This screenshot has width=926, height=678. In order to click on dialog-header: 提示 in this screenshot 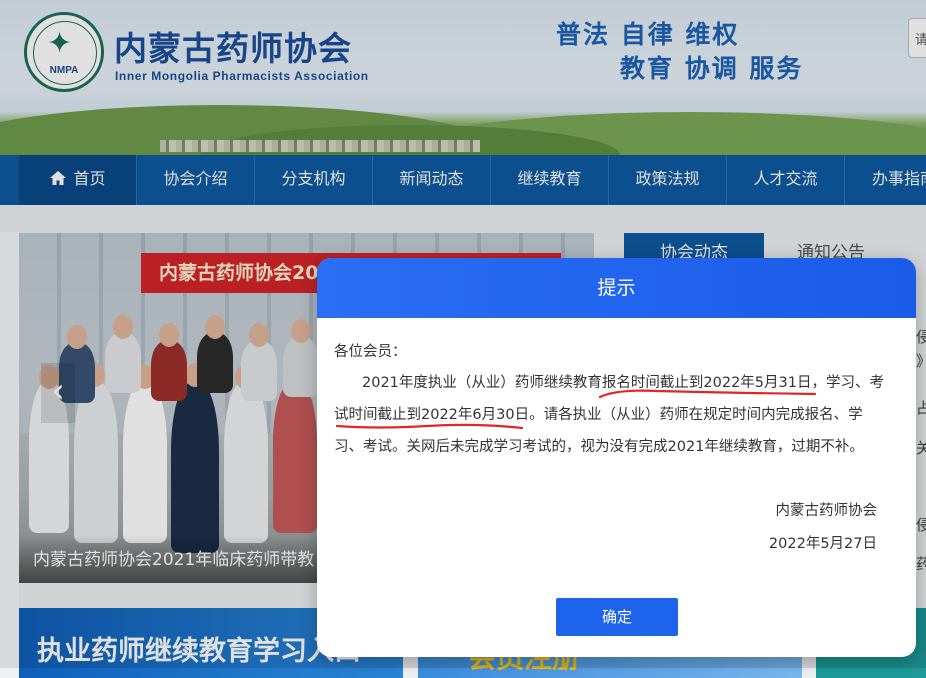, I will do `click(616, 288)`.